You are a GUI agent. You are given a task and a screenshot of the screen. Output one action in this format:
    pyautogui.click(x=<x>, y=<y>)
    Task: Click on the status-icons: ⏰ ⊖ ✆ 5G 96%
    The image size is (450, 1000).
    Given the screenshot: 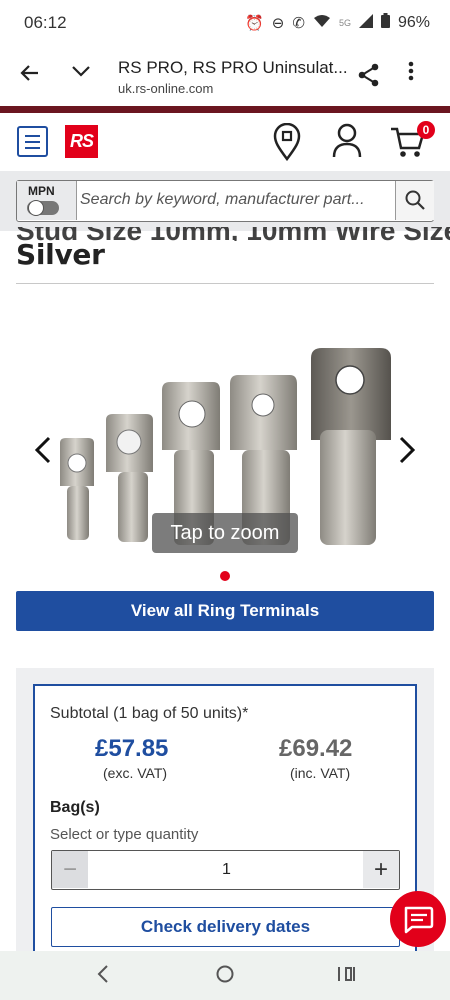 What is the action you would take?
    pyautogui.click(x=337, y=22)
    